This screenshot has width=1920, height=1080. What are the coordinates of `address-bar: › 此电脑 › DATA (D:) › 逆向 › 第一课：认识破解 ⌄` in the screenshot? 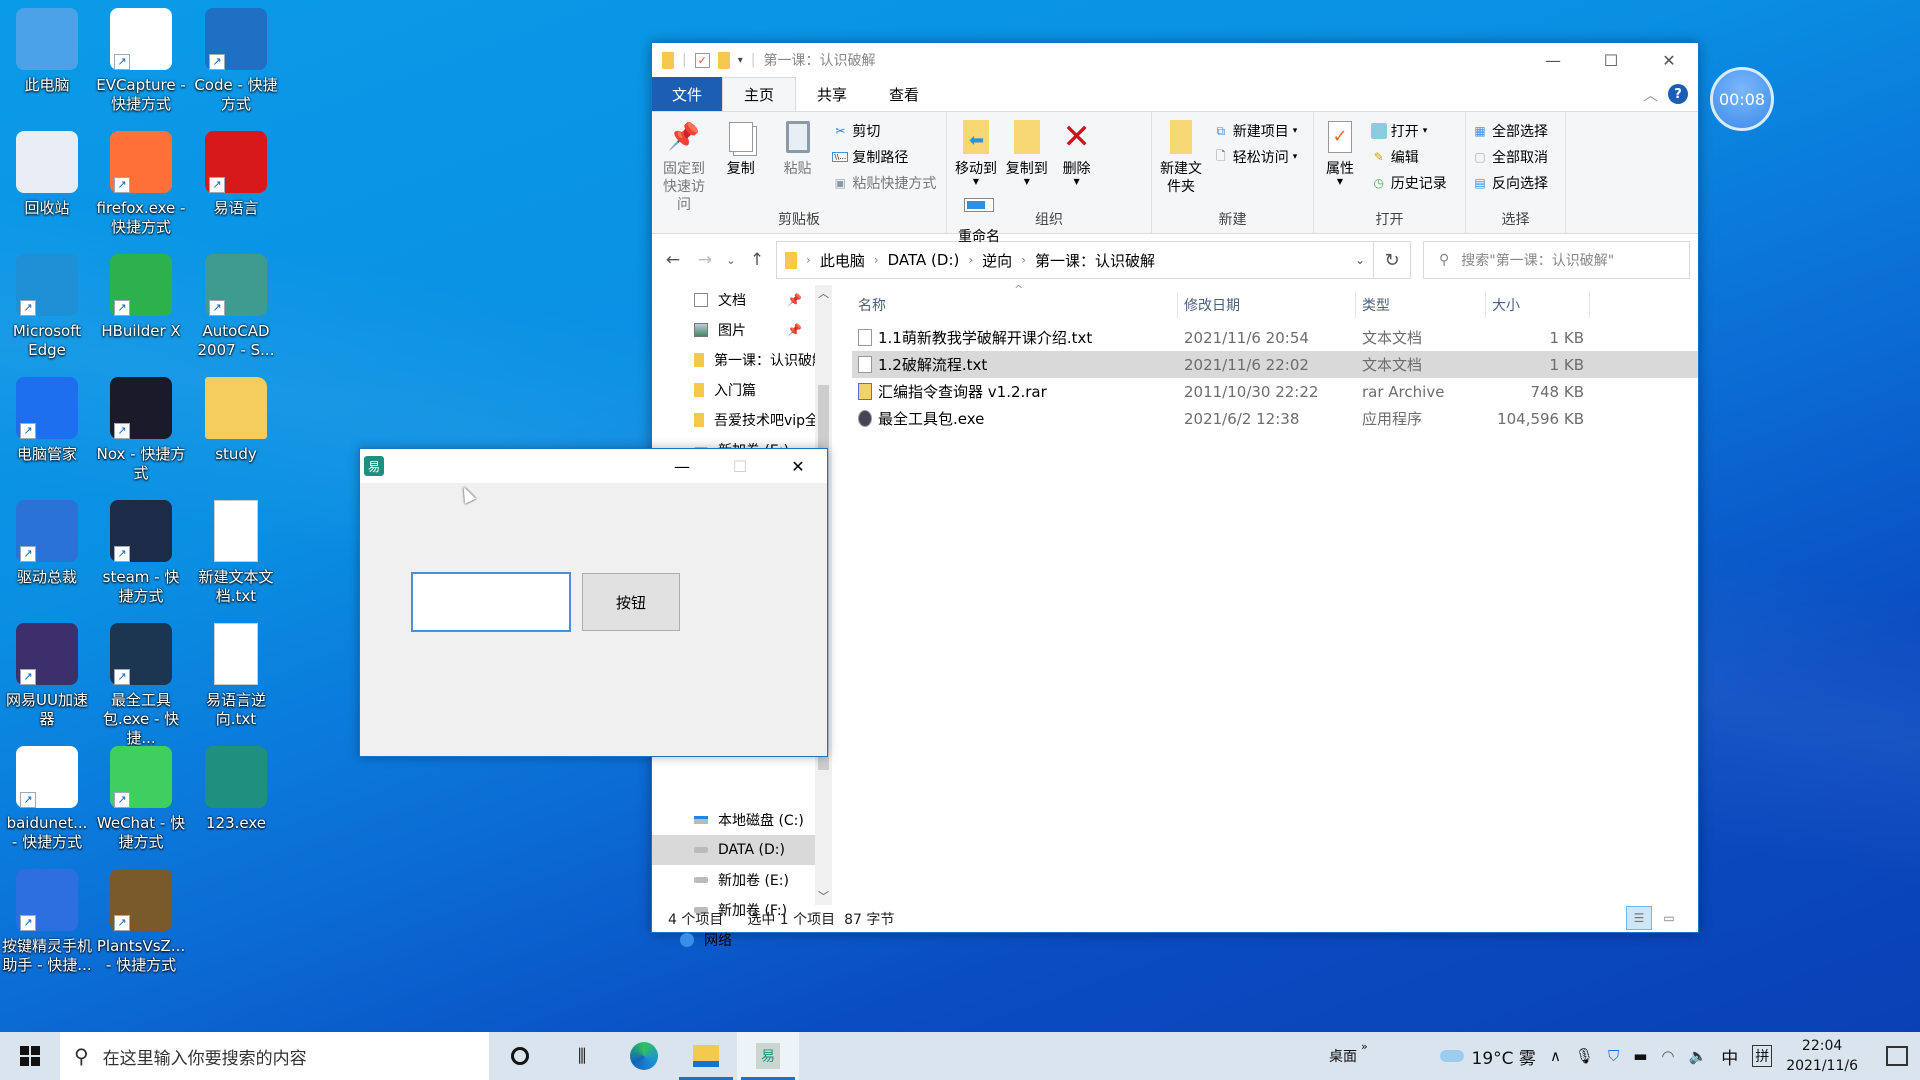 It's located at (1075, 260).